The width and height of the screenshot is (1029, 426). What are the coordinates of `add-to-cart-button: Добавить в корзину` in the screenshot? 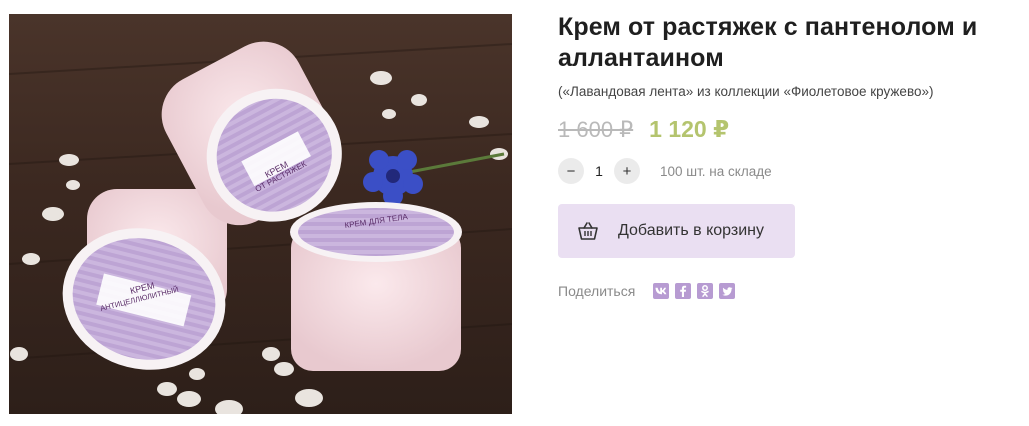 It's located at (676, 231).